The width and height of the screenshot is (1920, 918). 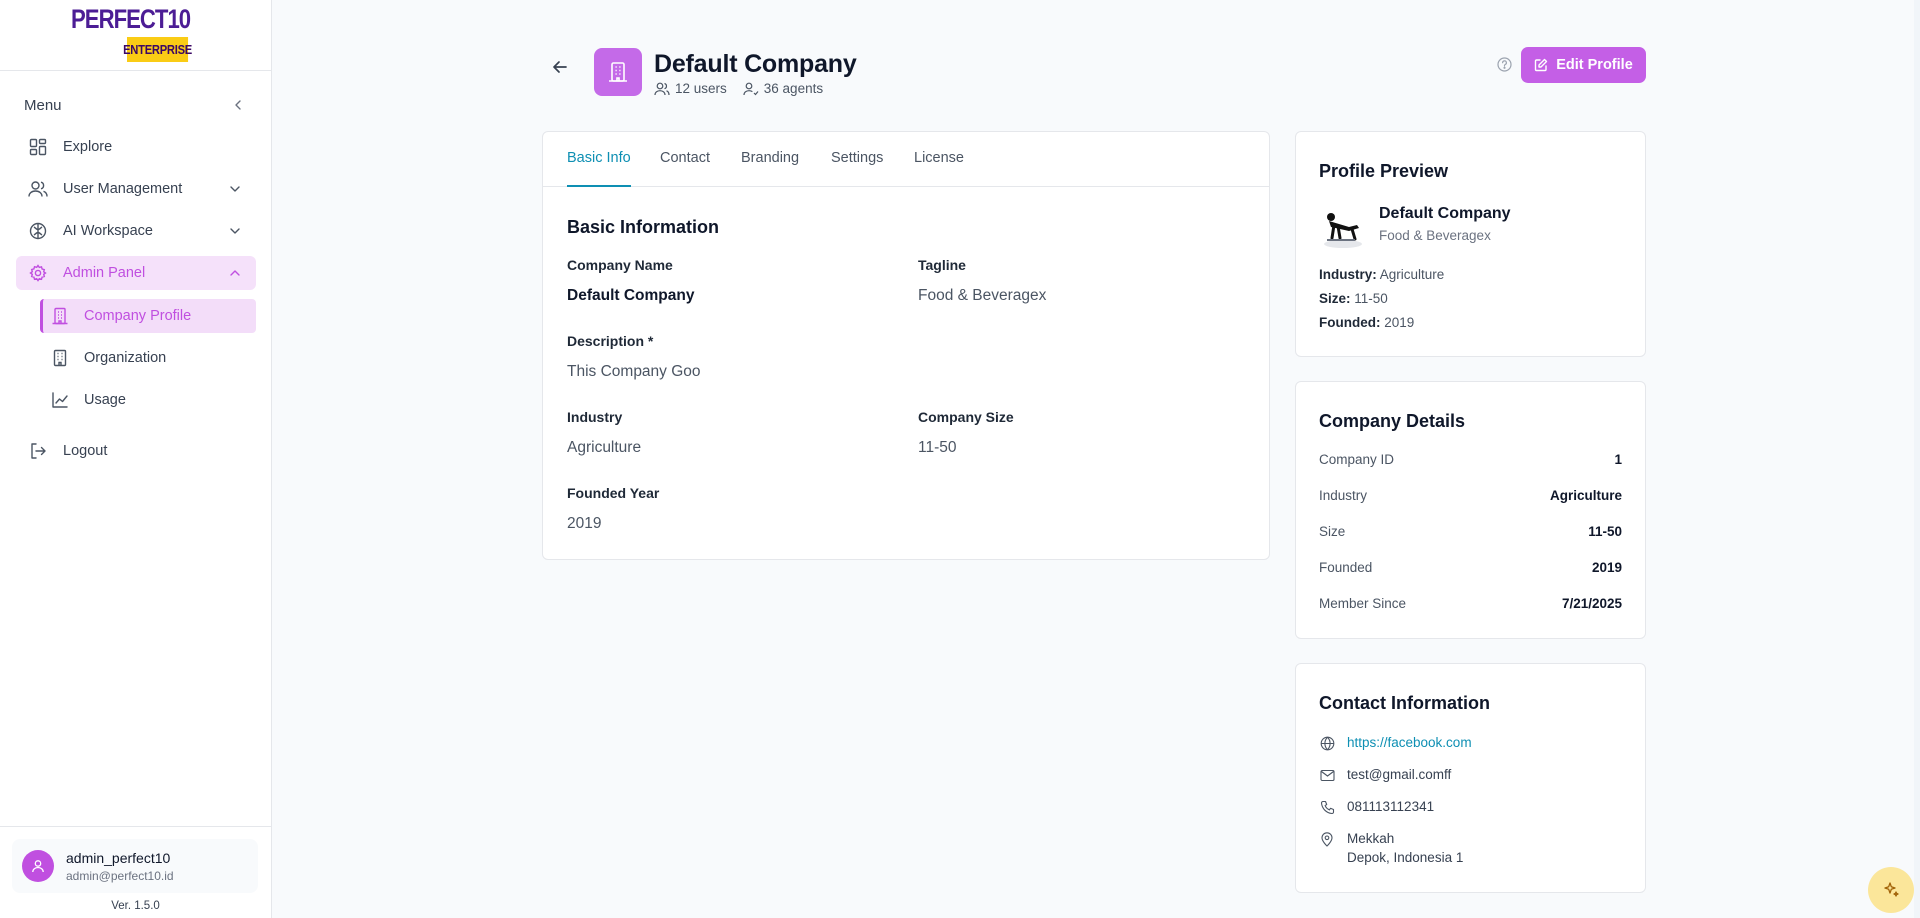 I want to click on tab-contact: Contact, so click(x=685, y=168).